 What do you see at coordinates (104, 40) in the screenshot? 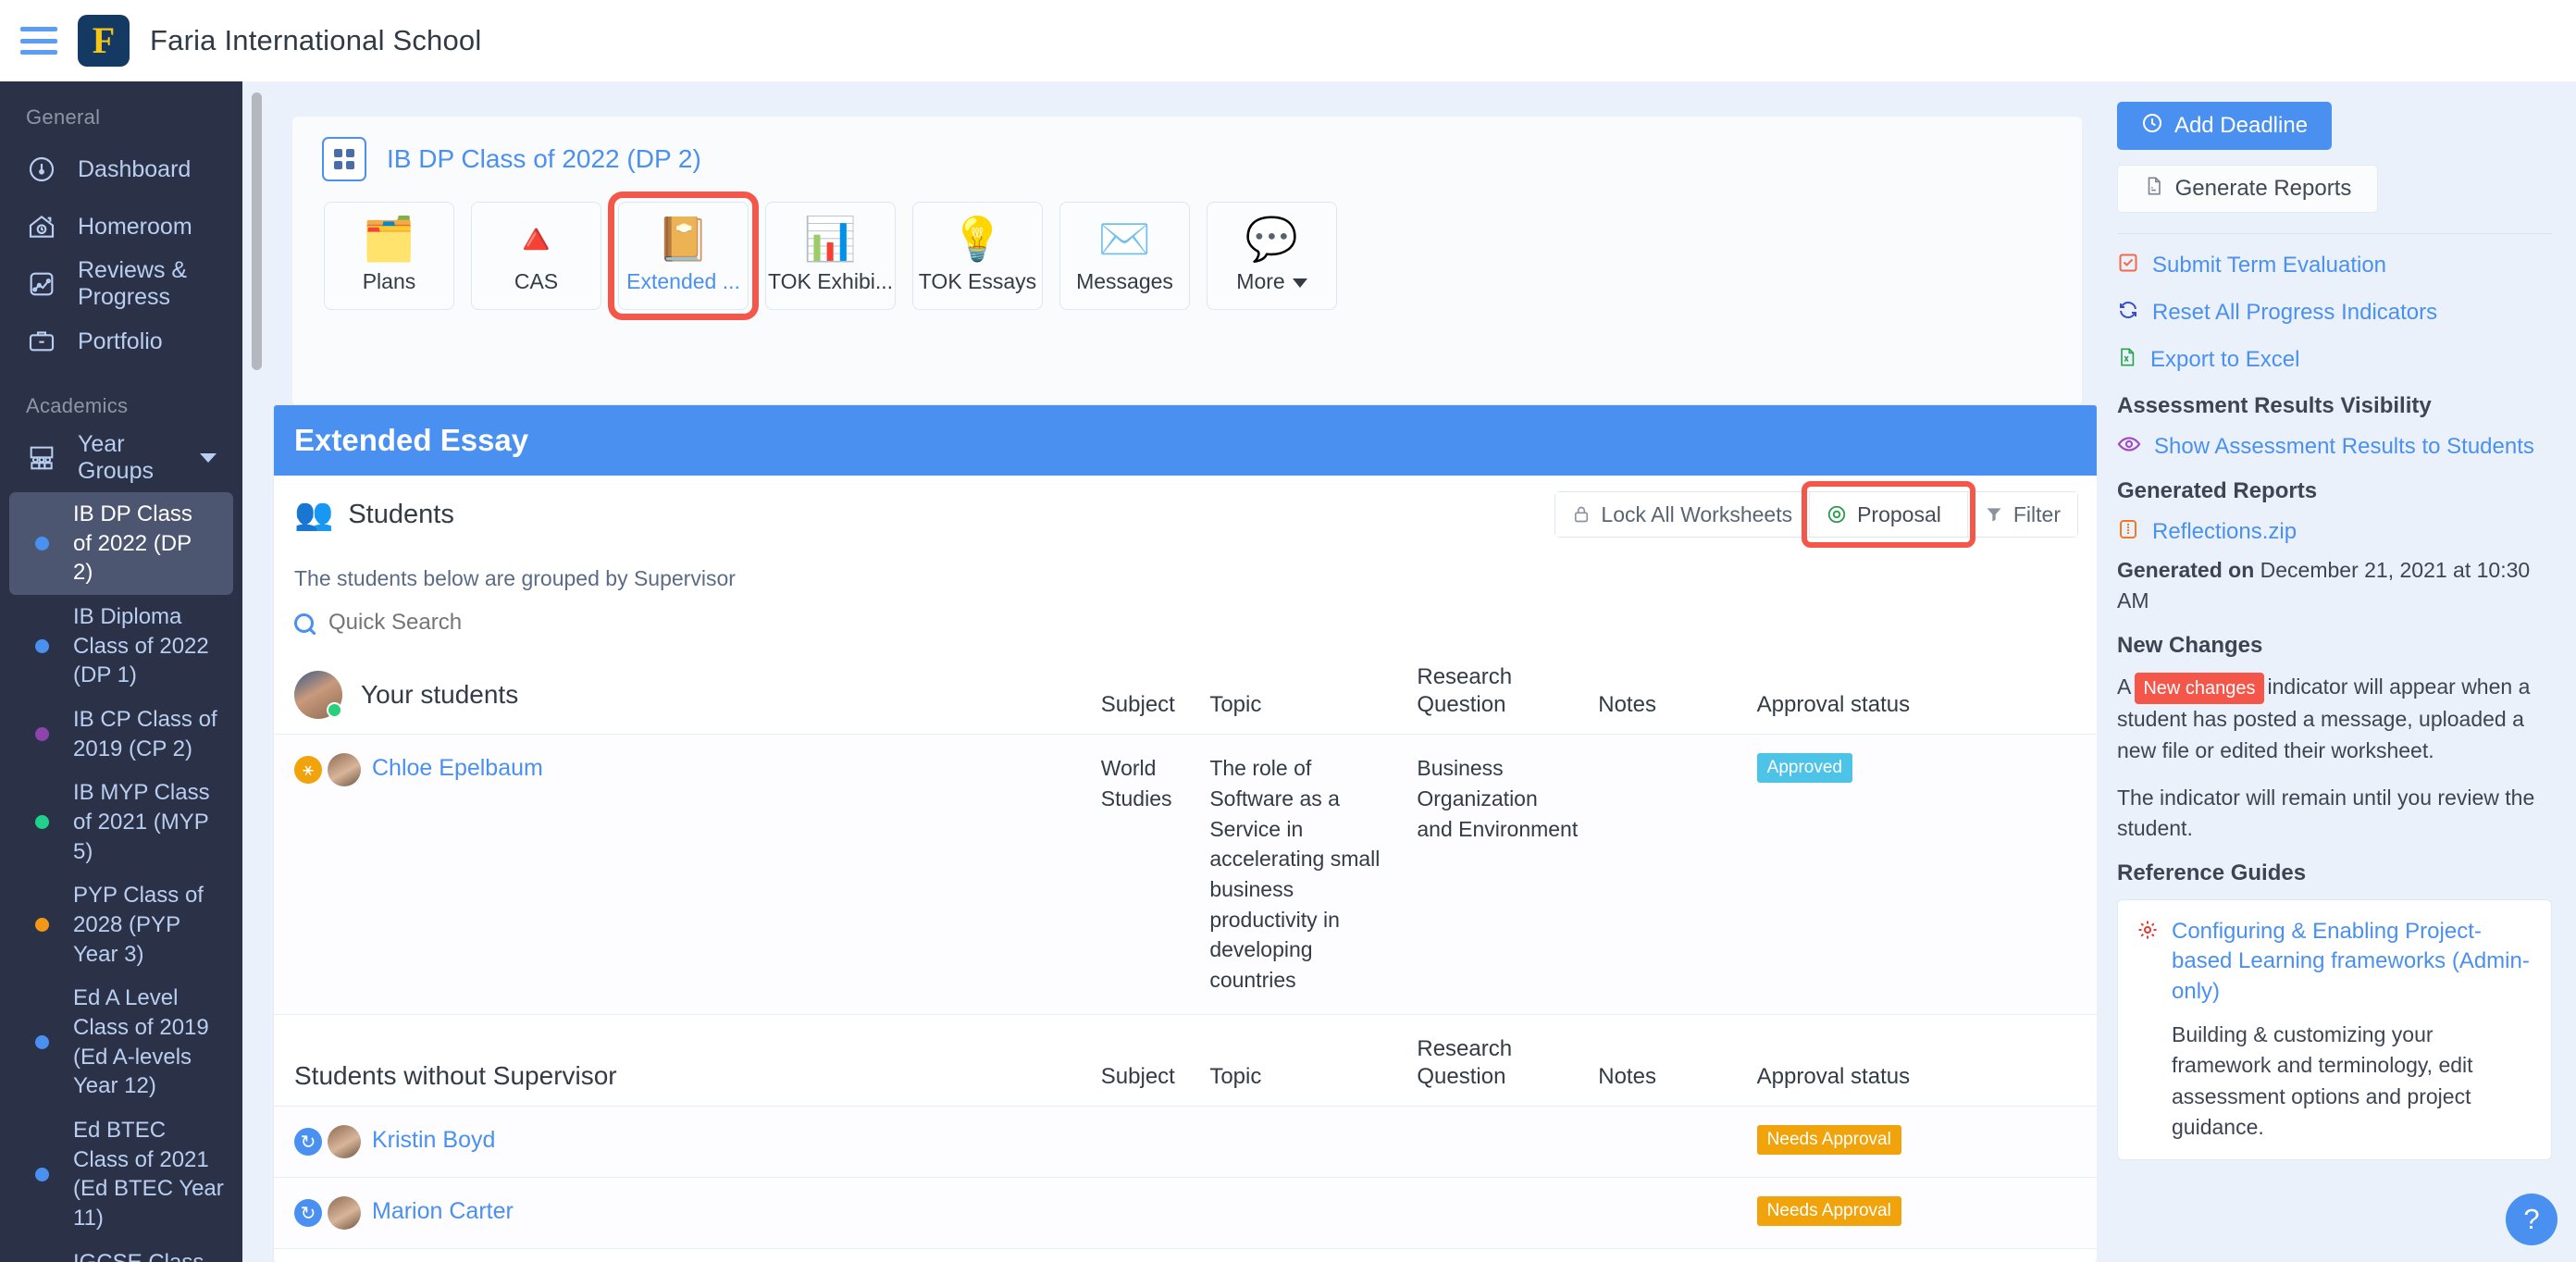
I see `logo-letter: F` at bounding box center [104, 40].